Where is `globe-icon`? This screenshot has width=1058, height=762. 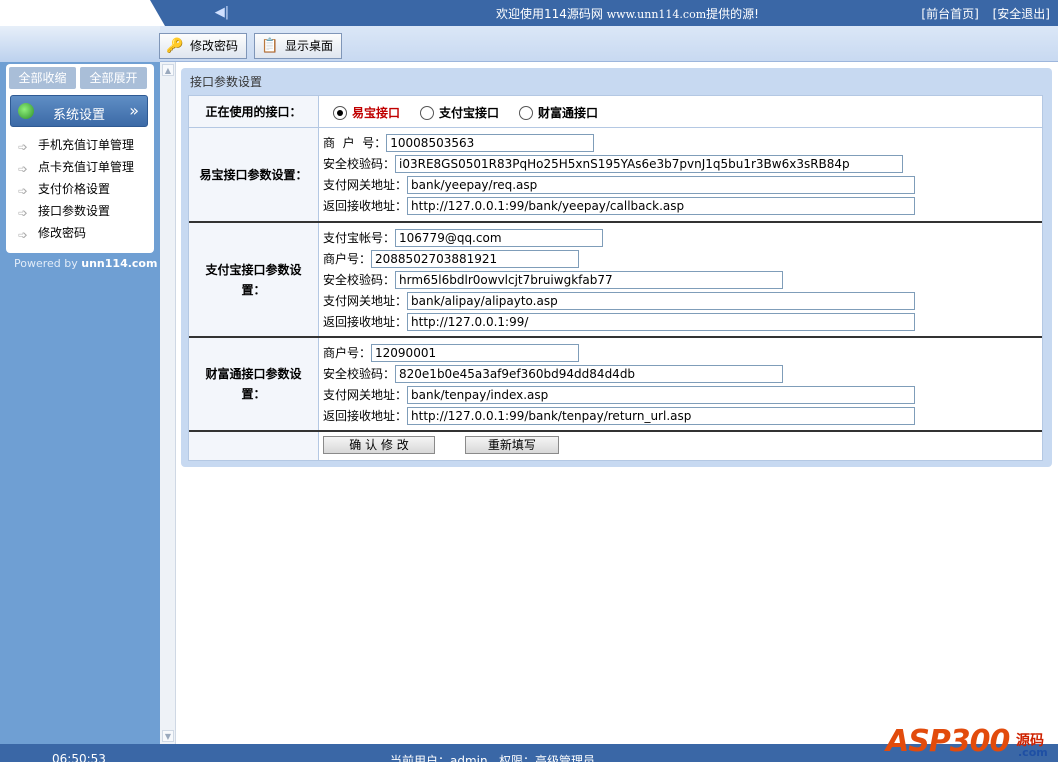
globe-icon is located at coordinates (26, 111).